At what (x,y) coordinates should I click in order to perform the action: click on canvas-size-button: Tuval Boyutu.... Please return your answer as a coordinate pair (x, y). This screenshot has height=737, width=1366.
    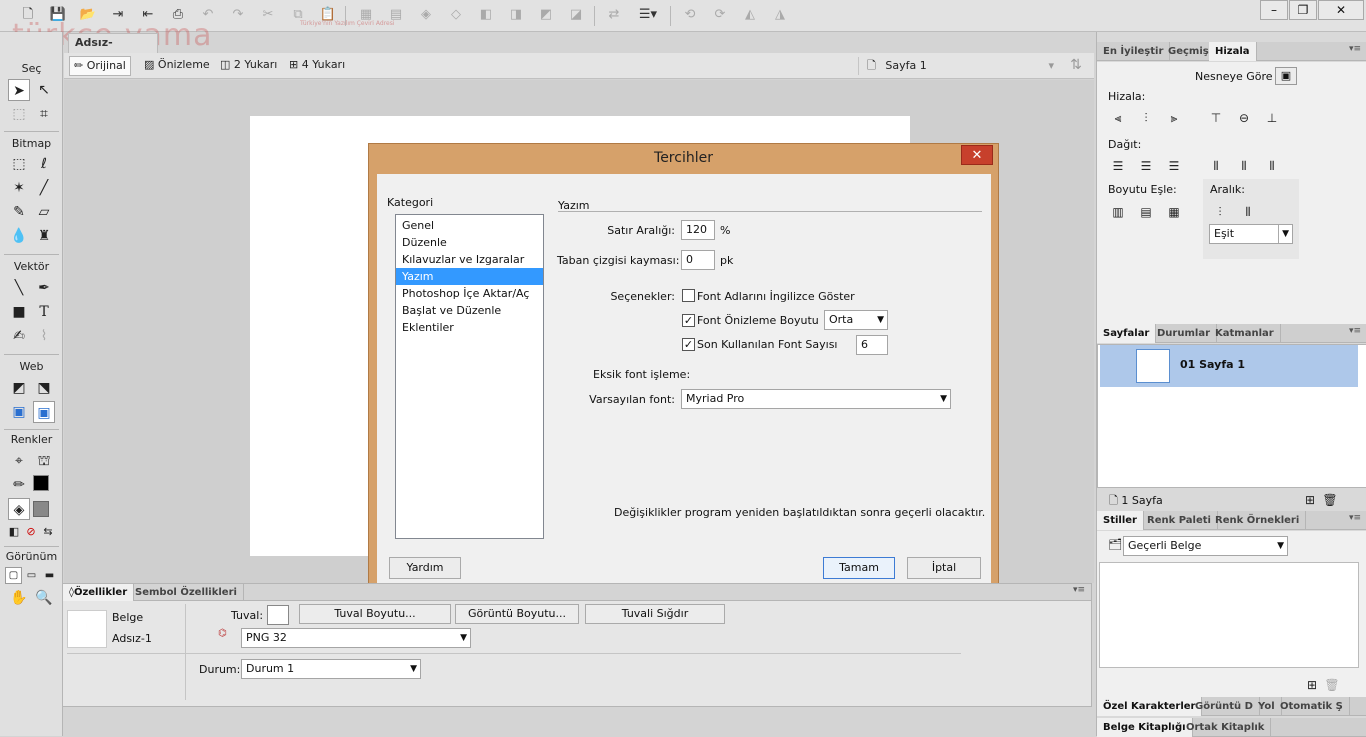
    Looking at the image, I should click on (375, 614).